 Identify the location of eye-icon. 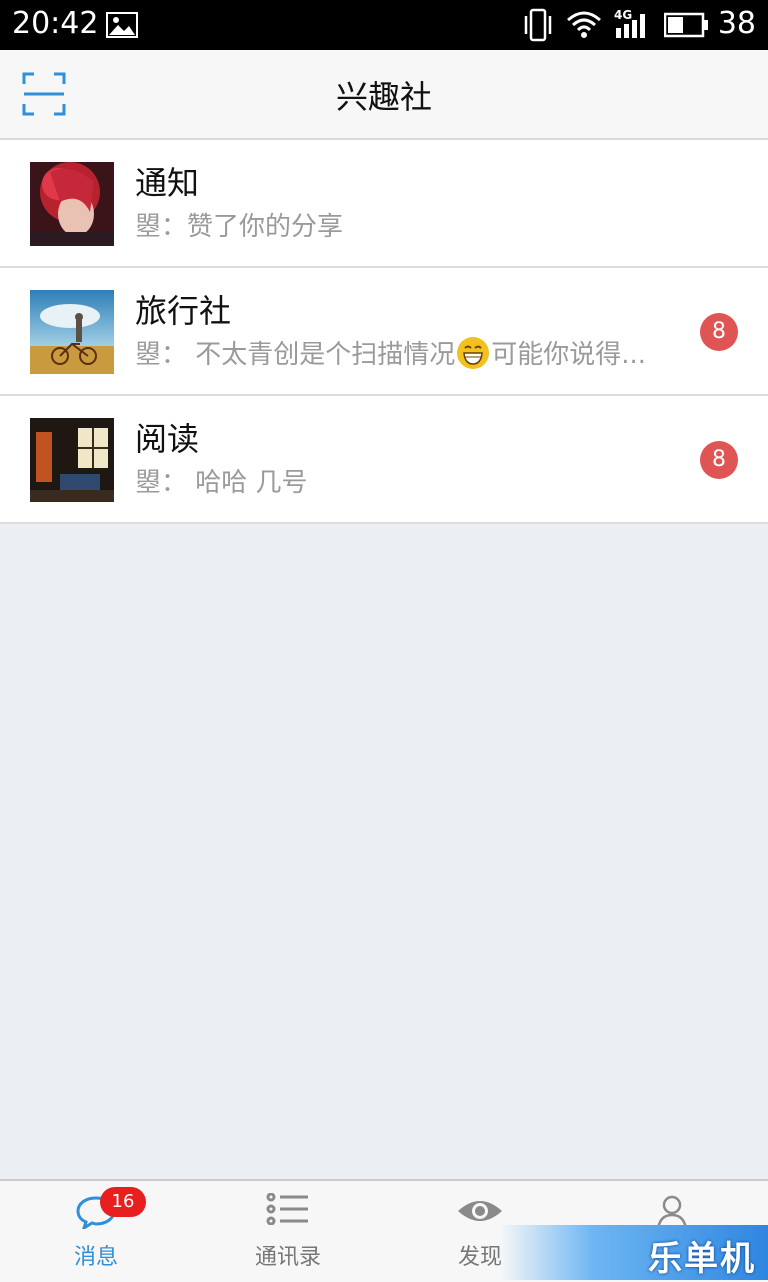
(480, 1211).